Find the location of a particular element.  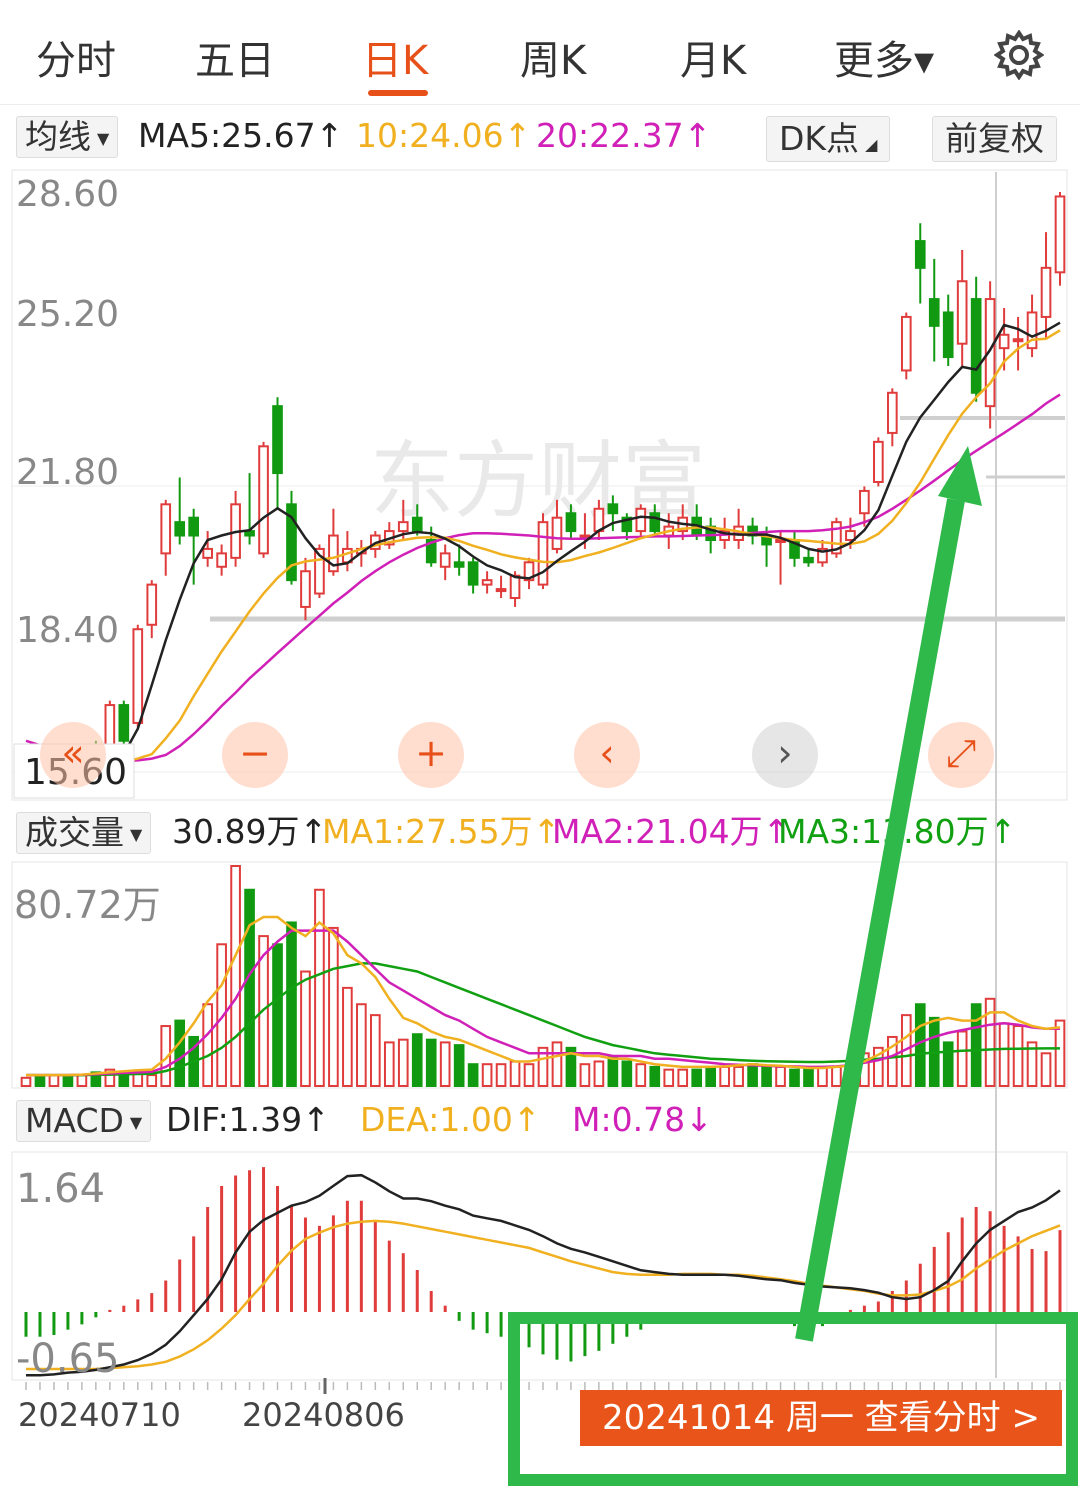

fullscreen-icon: ⤢ is located at coordinates (961, 753).